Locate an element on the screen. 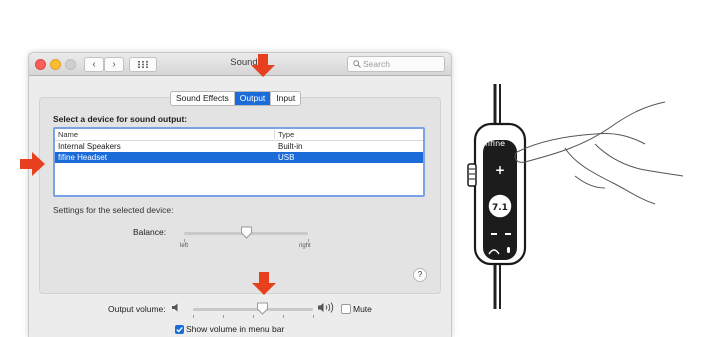 This screenshot has width=701, height=337. tab-bar: Sound Effects Output Input is located at coordinates (236, 98).